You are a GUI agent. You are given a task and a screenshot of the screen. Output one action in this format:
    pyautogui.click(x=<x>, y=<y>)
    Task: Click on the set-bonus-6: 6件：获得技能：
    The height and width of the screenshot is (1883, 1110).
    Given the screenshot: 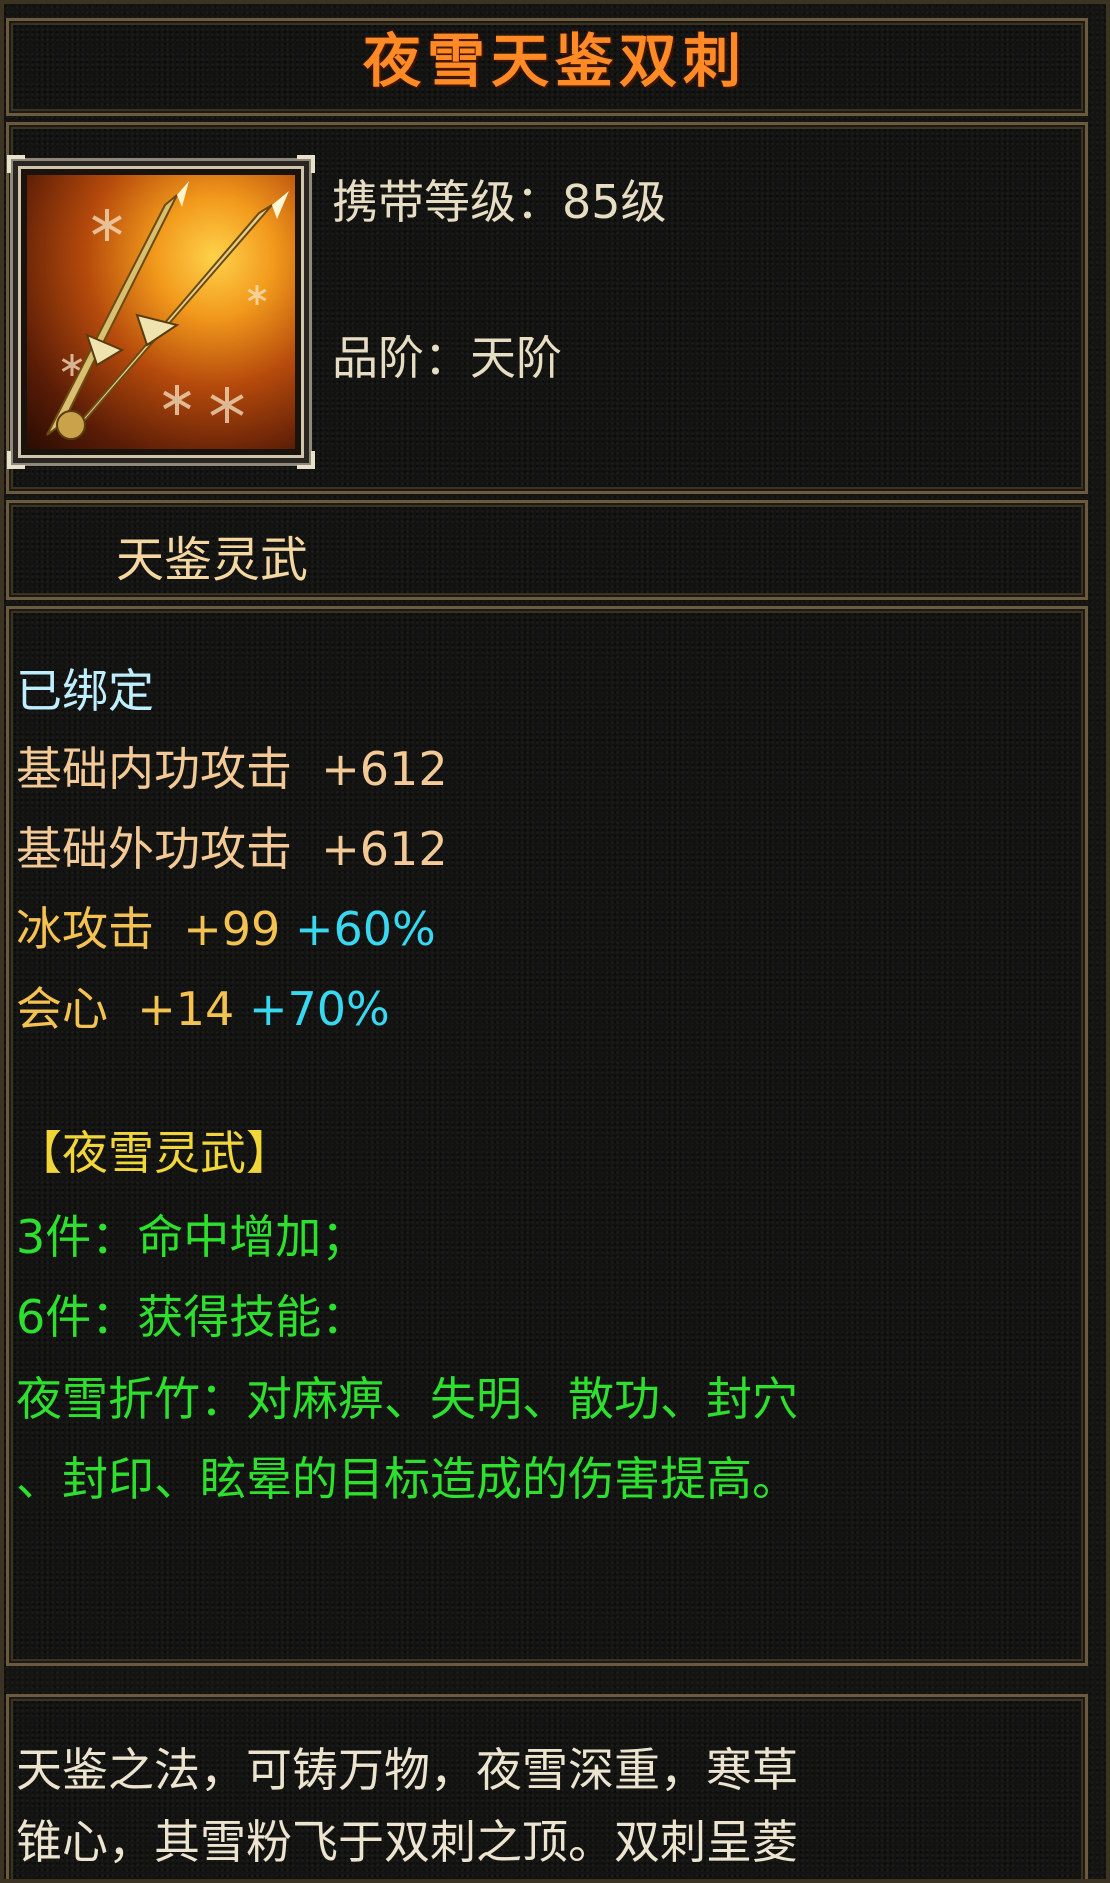 What is the action you would take?
    pyautogui.click(x=192, y=1317)
    